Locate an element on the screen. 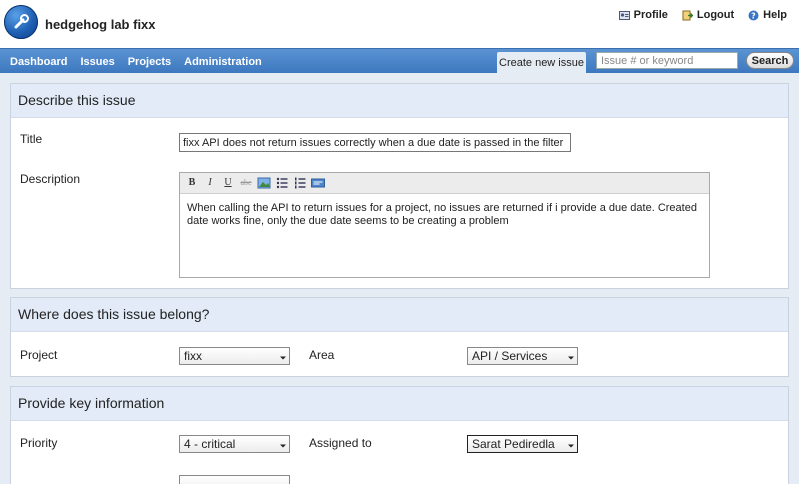 The image size is (799, 484). profile-link: Profile is located at coordinates (643, 15).